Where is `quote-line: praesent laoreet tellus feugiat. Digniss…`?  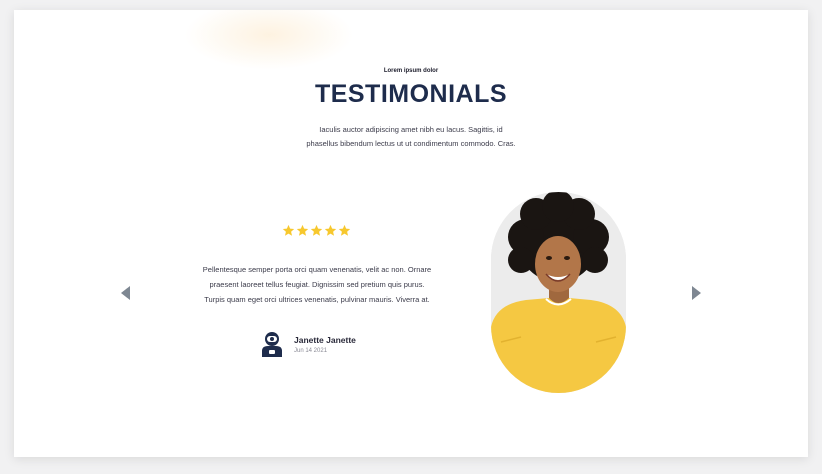
quote-line: praesent laoreet tellus feugiat. Digniss… is located at coordinates (317, 284).